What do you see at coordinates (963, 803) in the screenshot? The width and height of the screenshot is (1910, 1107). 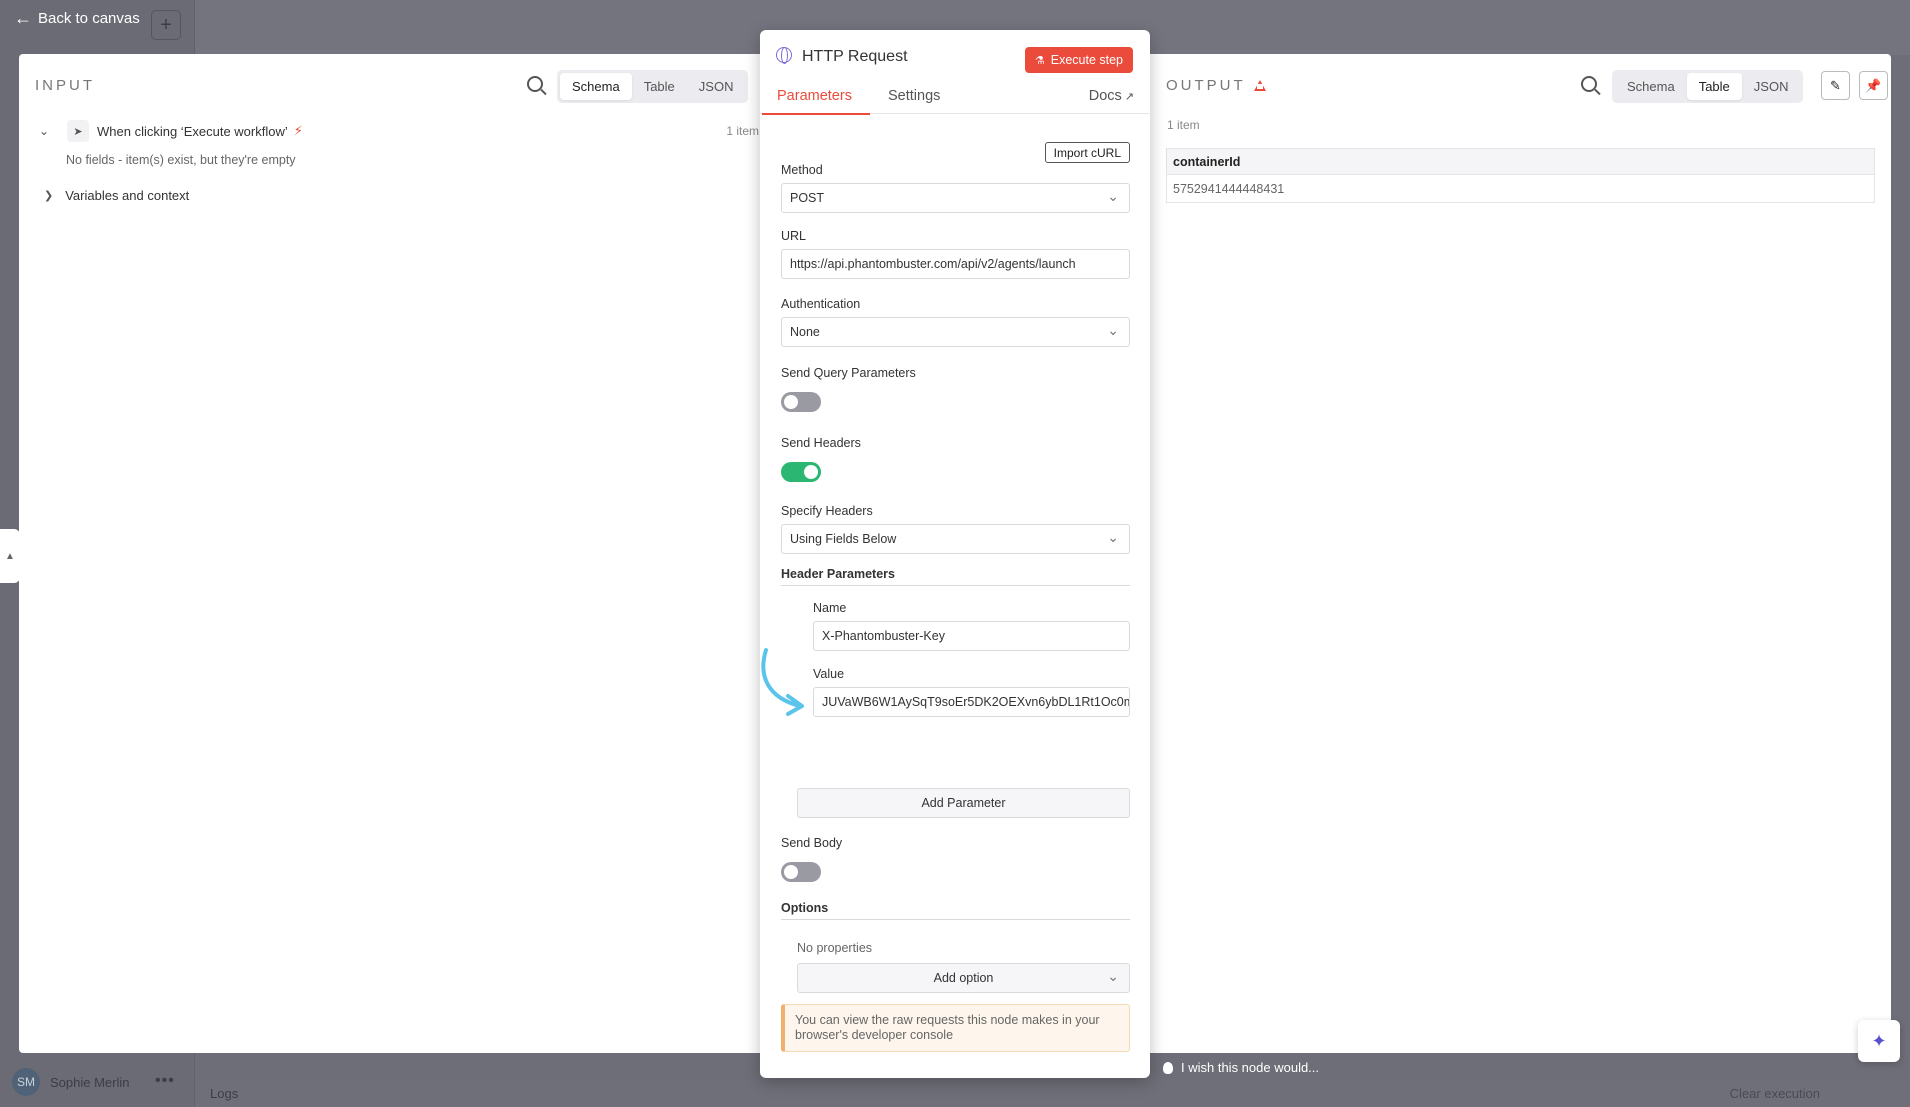 I see `add-parameter-button: Add Parameter` at bounding box center [963, 803].